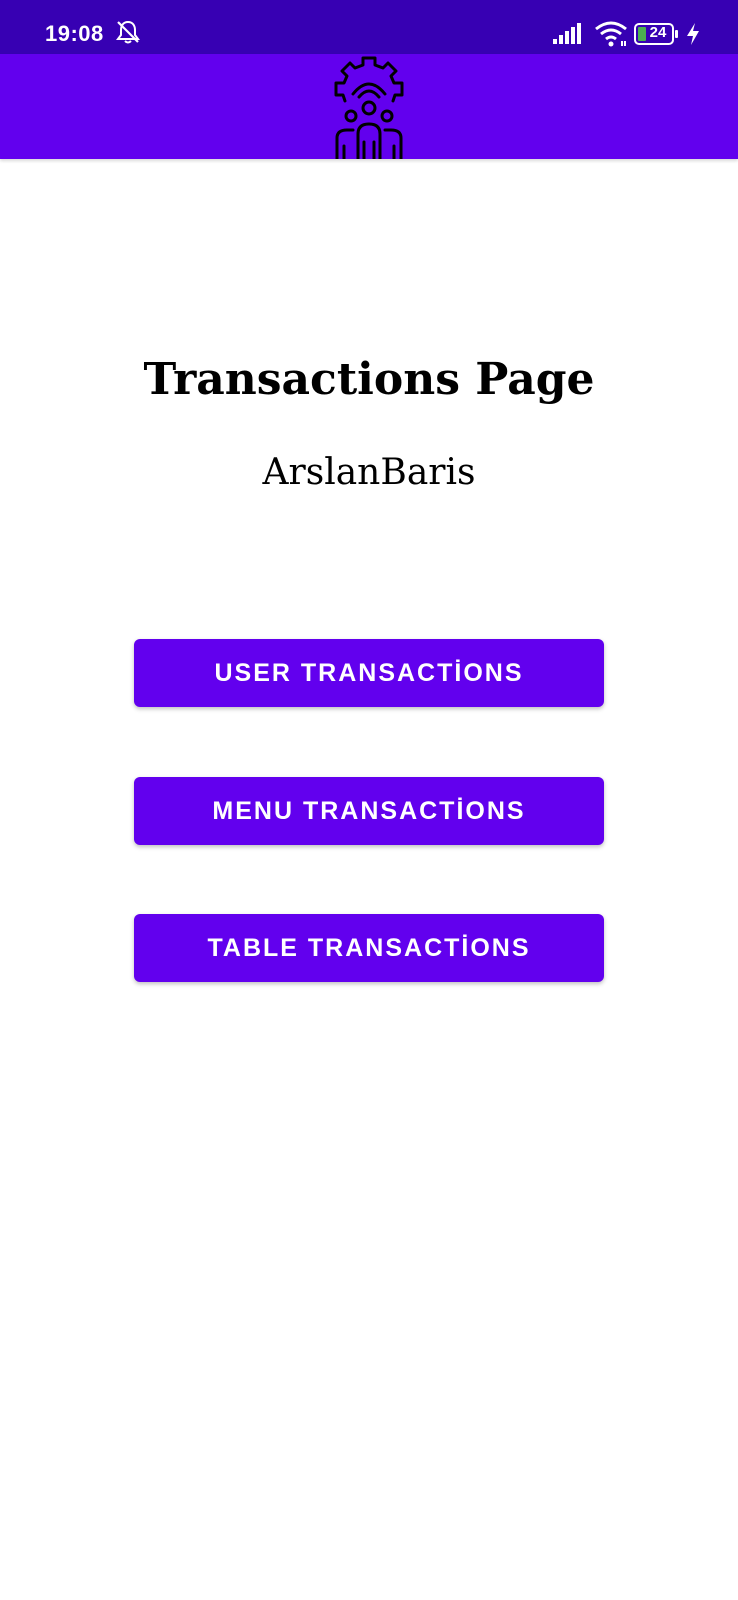 This screenshot has width=738, height=1600. I want to click on status-bar: 19:08 24, so click(369, 27).